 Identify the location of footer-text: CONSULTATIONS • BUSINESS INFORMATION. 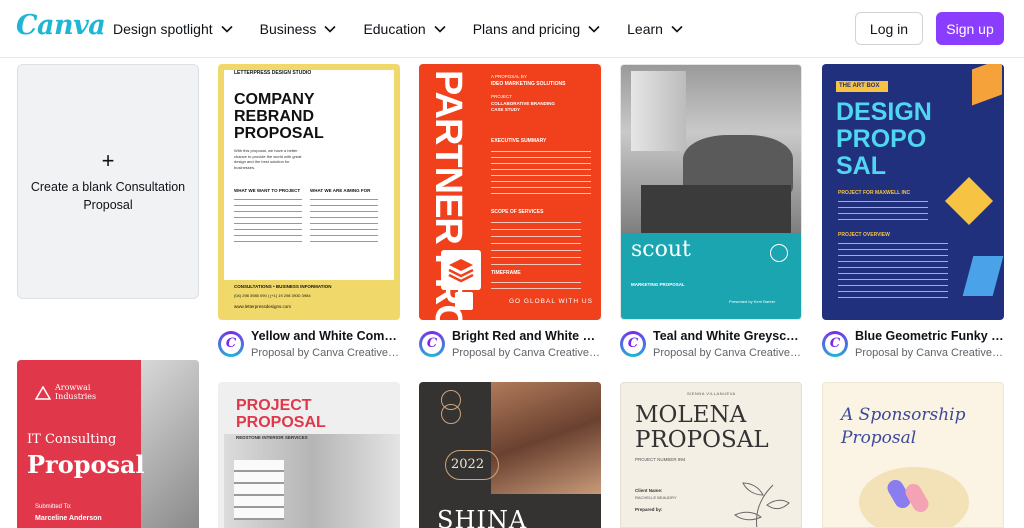
(283, 286).